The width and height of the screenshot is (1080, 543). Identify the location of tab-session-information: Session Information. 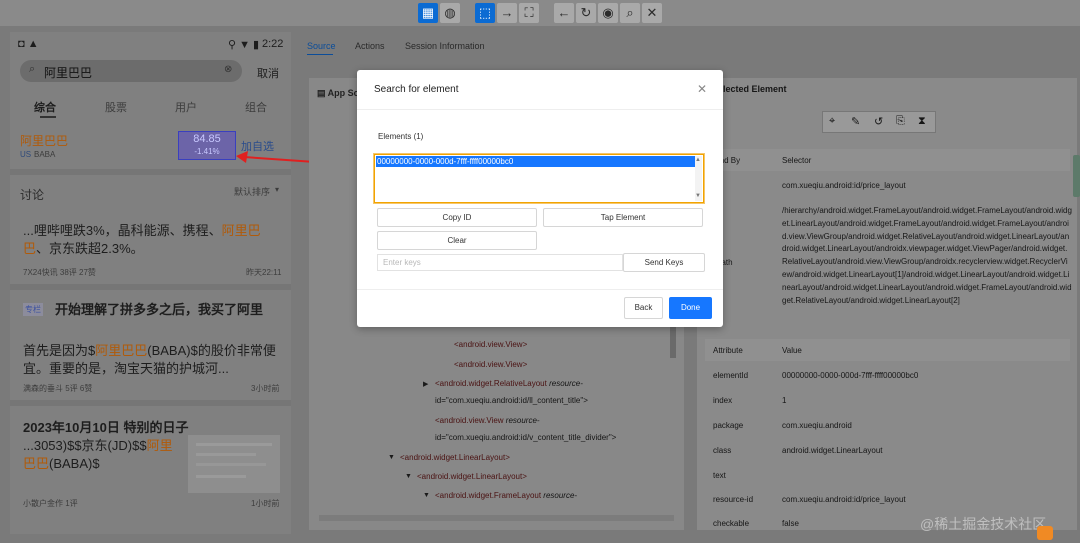
(445, 46).